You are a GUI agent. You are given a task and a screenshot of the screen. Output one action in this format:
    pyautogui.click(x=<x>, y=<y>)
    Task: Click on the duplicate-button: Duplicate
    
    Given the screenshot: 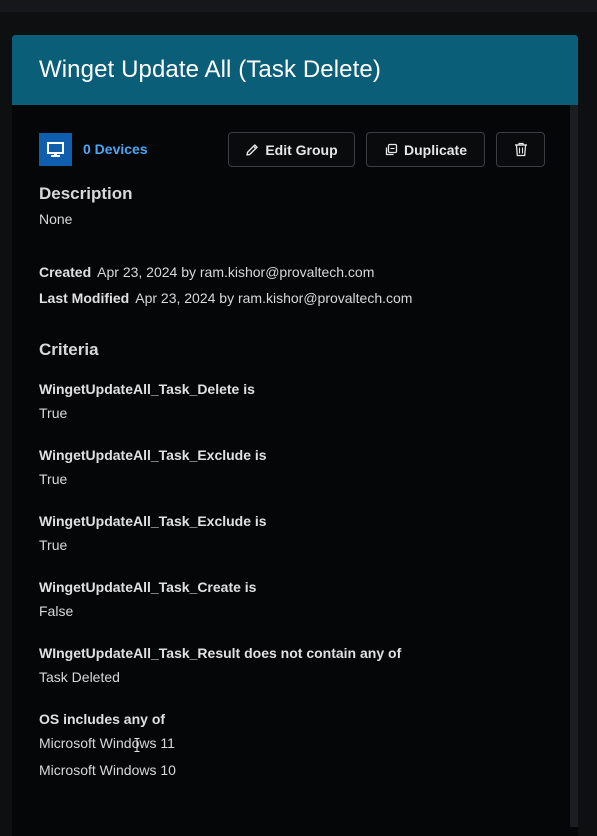 What is the action you would take?
    pyautogui.click(x=425, y=149)
    